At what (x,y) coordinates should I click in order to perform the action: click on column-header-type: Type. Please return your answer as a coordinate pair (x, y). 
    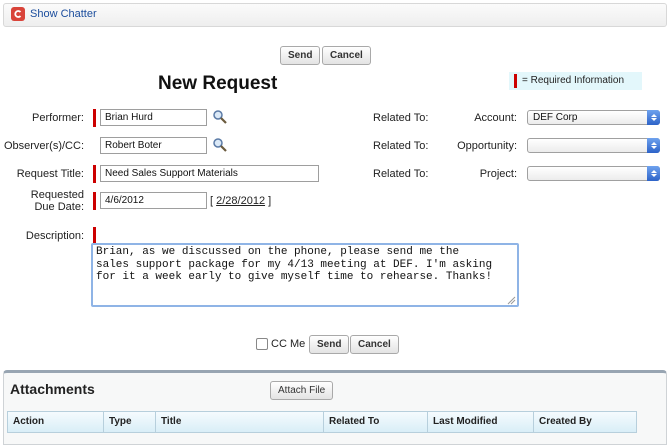
    Looking at the image, I should click on (130, 422).